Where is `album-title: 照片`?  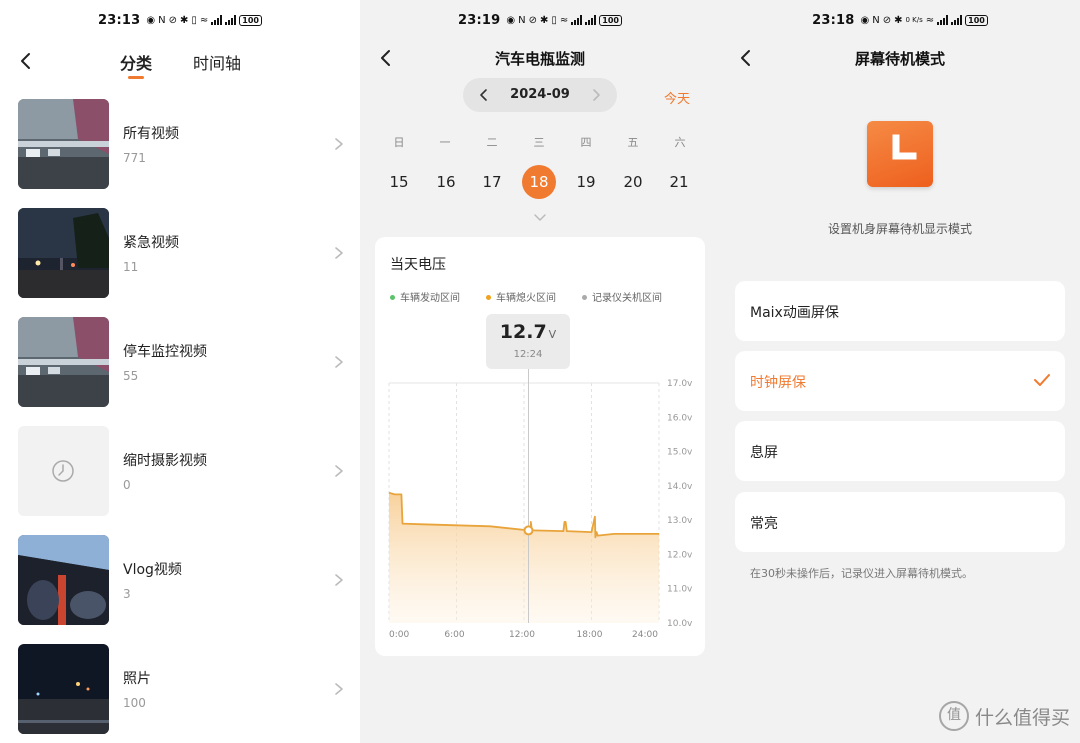
album-title: 照片 is located at coordinates (137, 679).